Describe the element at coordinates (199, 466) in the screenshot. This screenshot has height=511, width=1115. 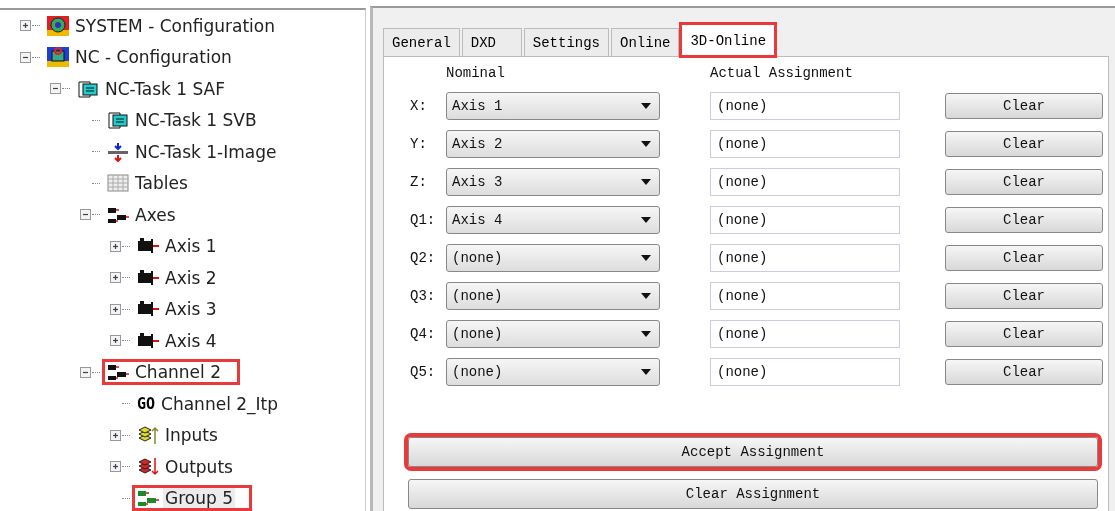
I see `tree-item: Outputs` at that location.